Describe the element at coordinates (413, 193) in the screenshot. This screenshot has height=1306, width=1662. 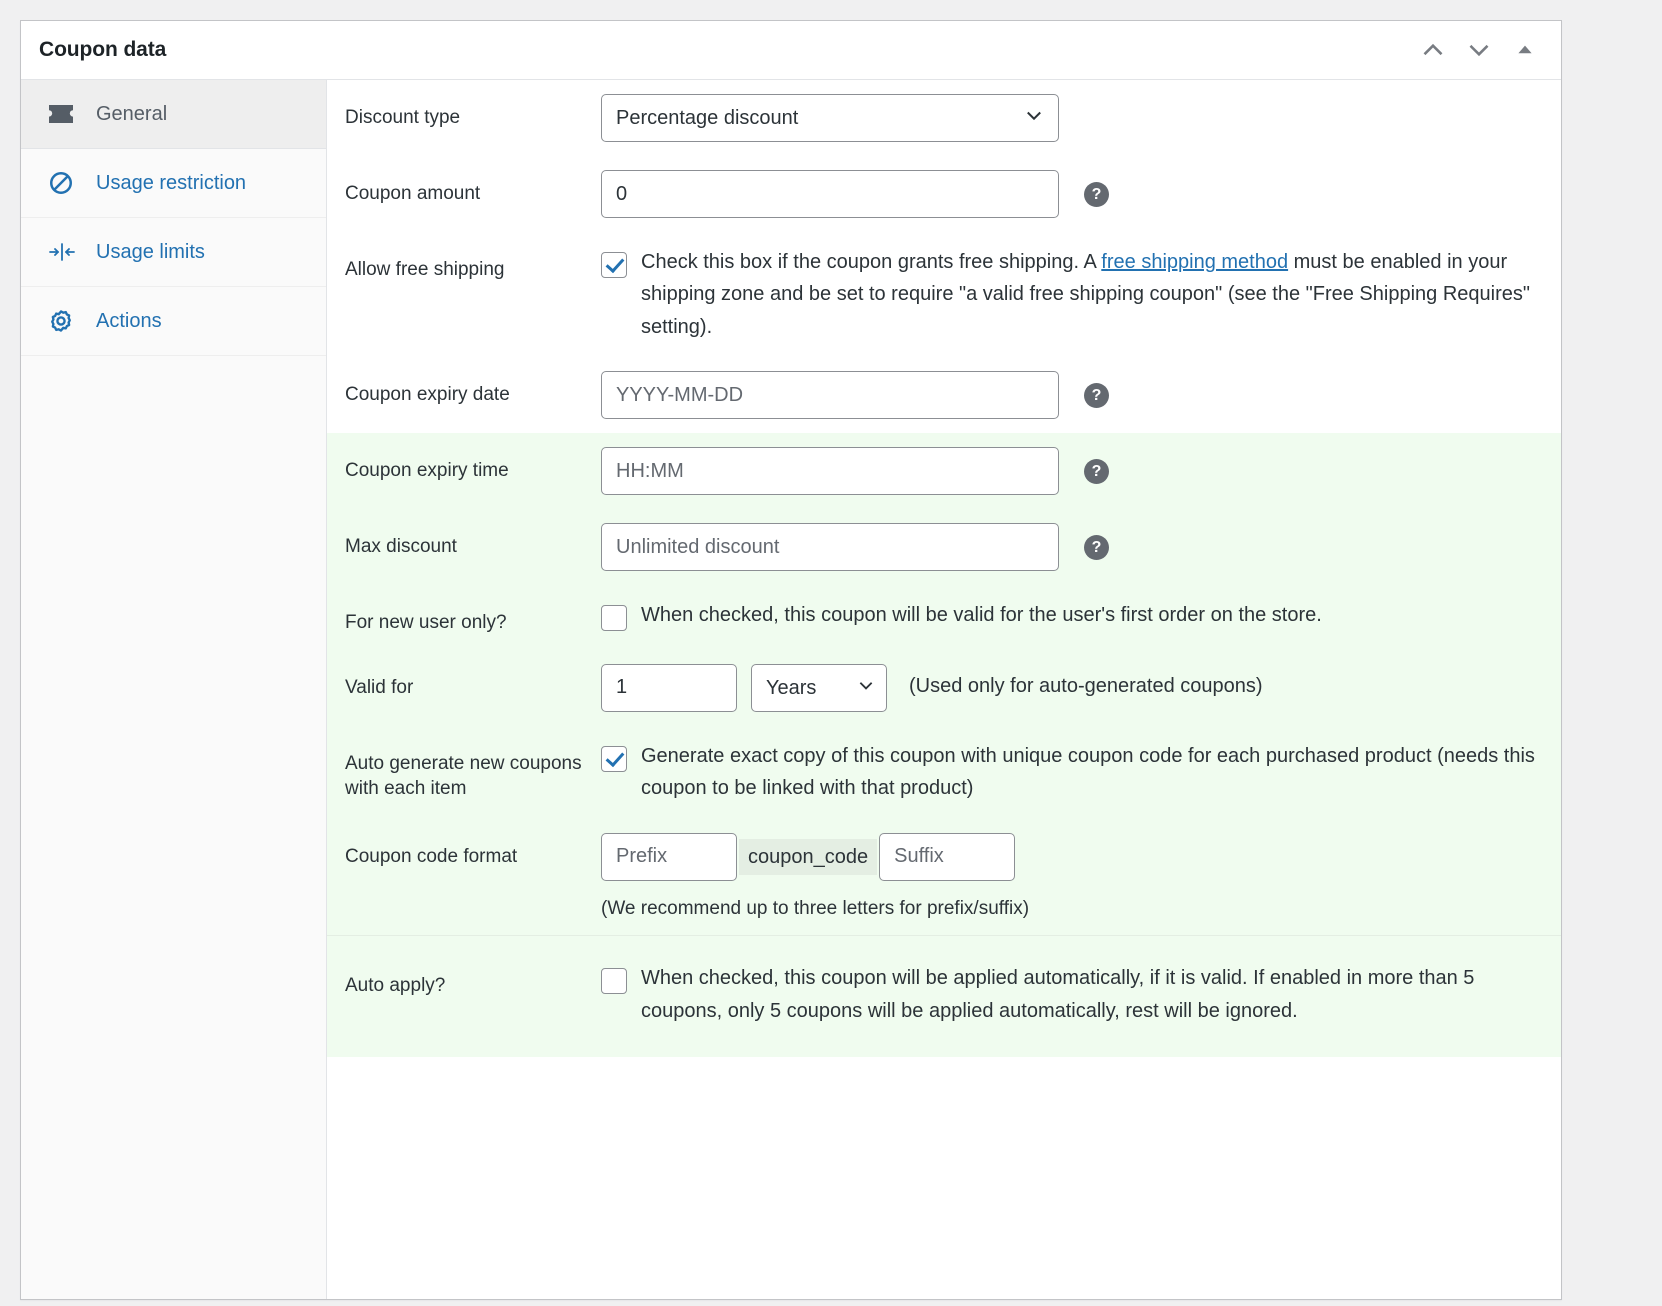
I see `coupon-amount-label: Coupon amount` at that location.